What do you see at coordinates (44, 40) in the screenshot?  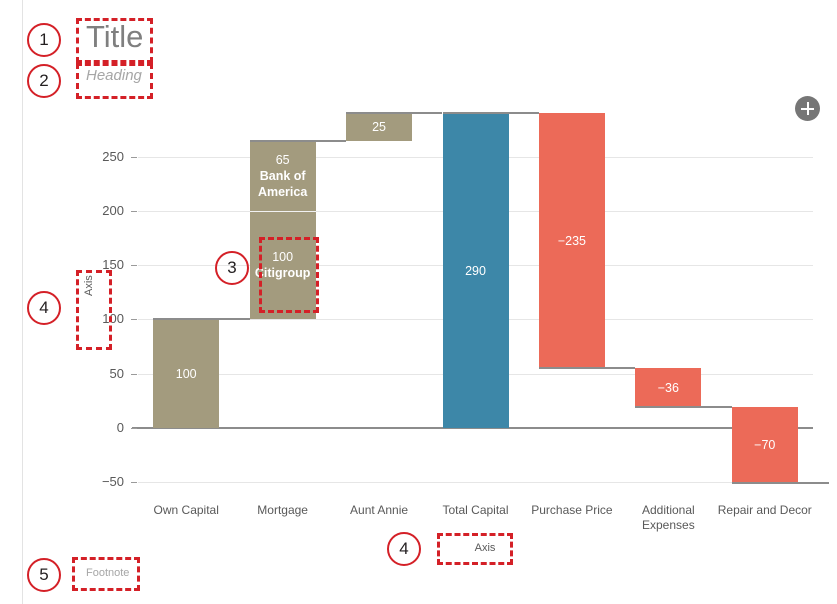 I see `annotation-marker-1: 1` at bounding box center [44, 40].